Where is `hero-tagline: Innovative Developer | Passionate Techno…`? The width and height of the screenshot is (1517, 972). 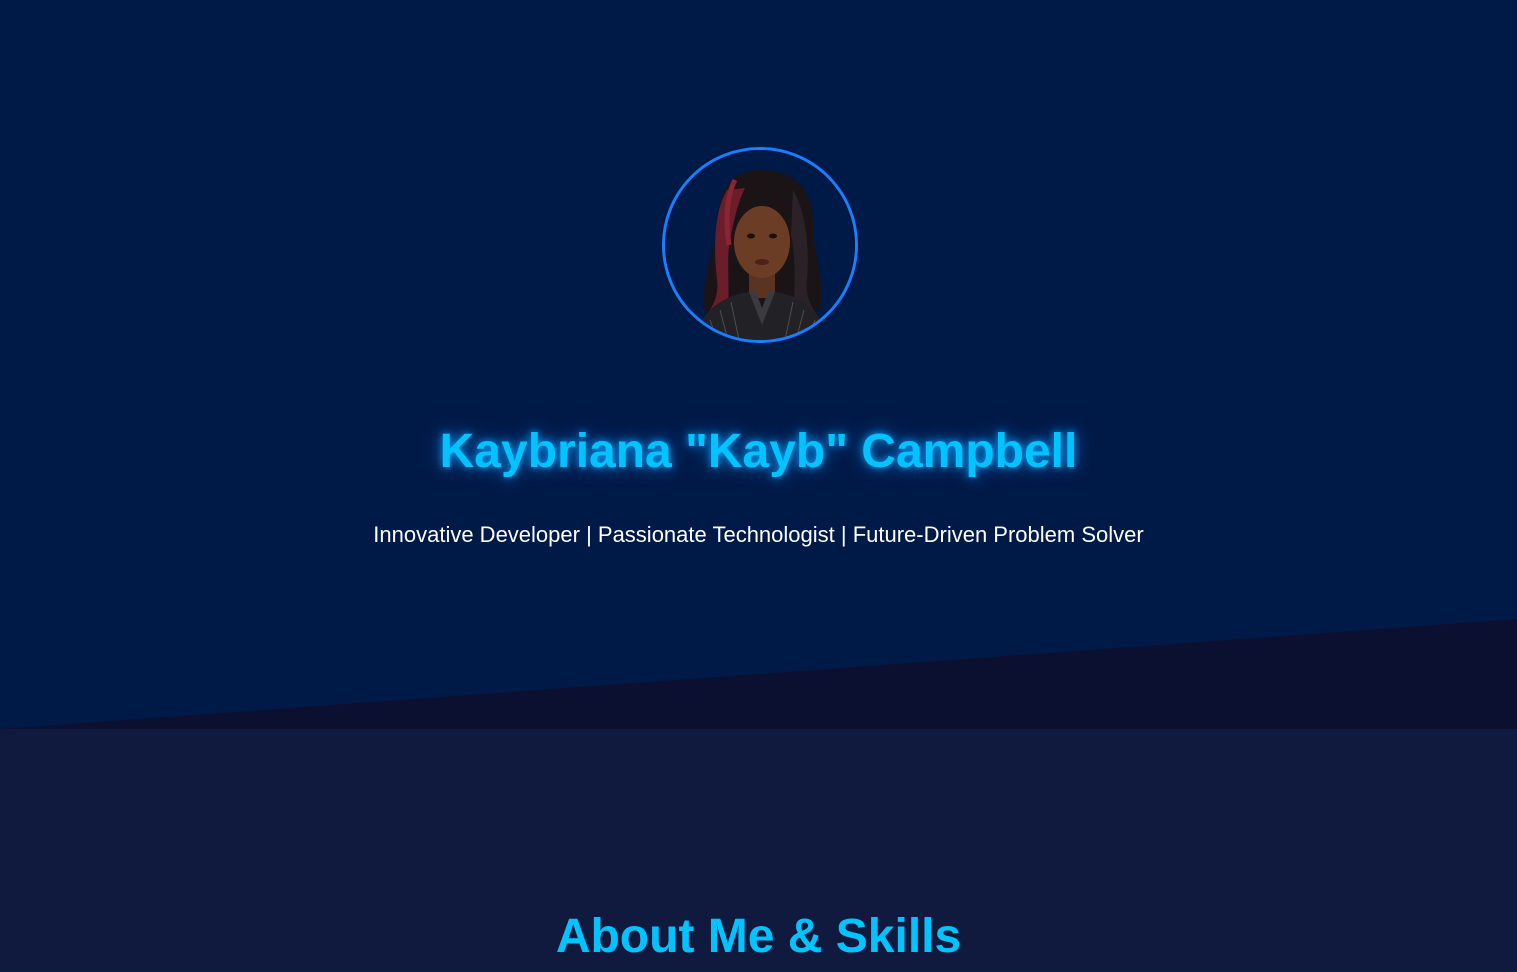 hero-tagline: Innovative Developer | Passionate Techno… is located at coordinates (758, 534).